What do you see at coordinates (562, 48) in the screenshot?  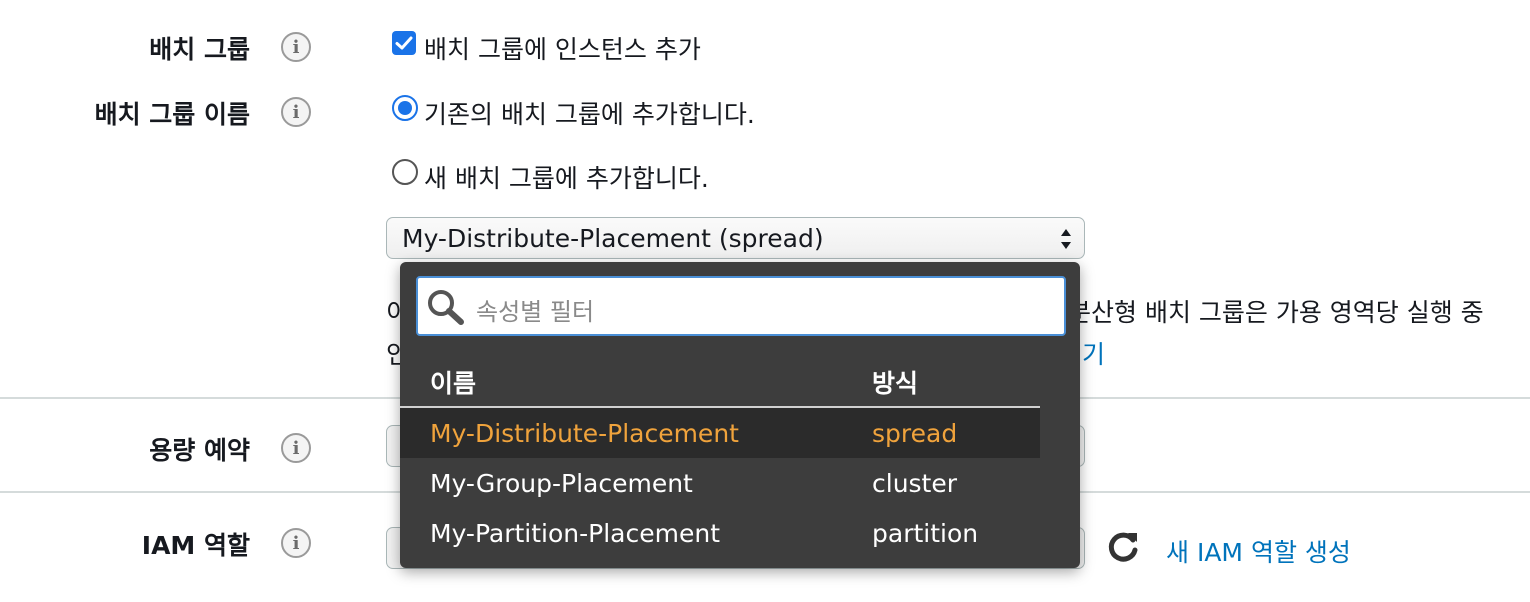 I see `placement-group-checkbox-label: 배치 그룹에 인스턴스 추가` at bounding box center [562, 48].